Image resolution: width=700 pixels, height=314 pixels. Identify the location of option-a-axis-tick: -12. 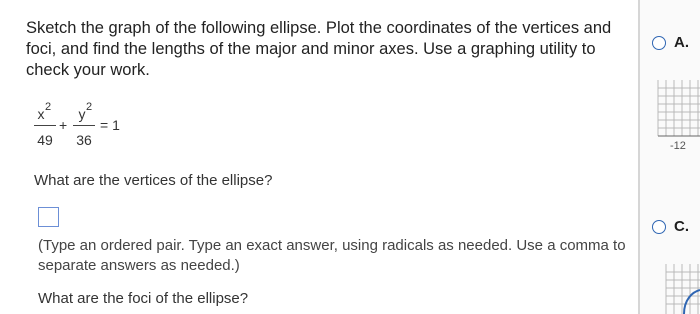
(678, 146).